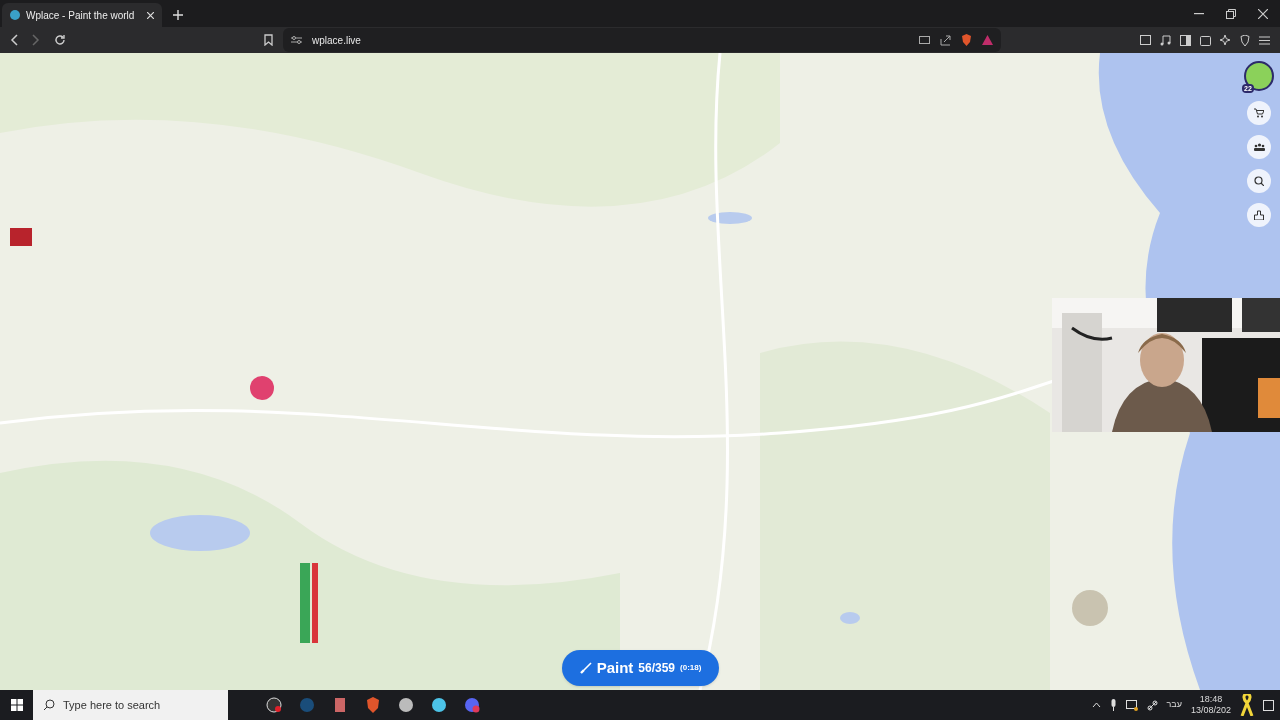 The width and height of the screenshot is (1280, 720). I want to click on back-icon, so click(14, 40).